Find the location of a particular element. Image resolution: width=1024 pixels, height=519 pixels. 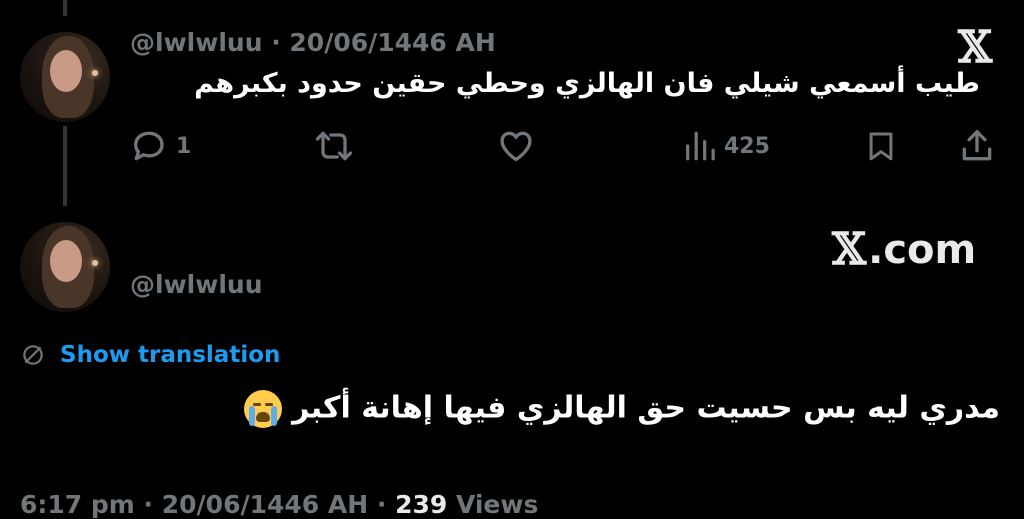

heart-icon is located at coordinates (516, 146).